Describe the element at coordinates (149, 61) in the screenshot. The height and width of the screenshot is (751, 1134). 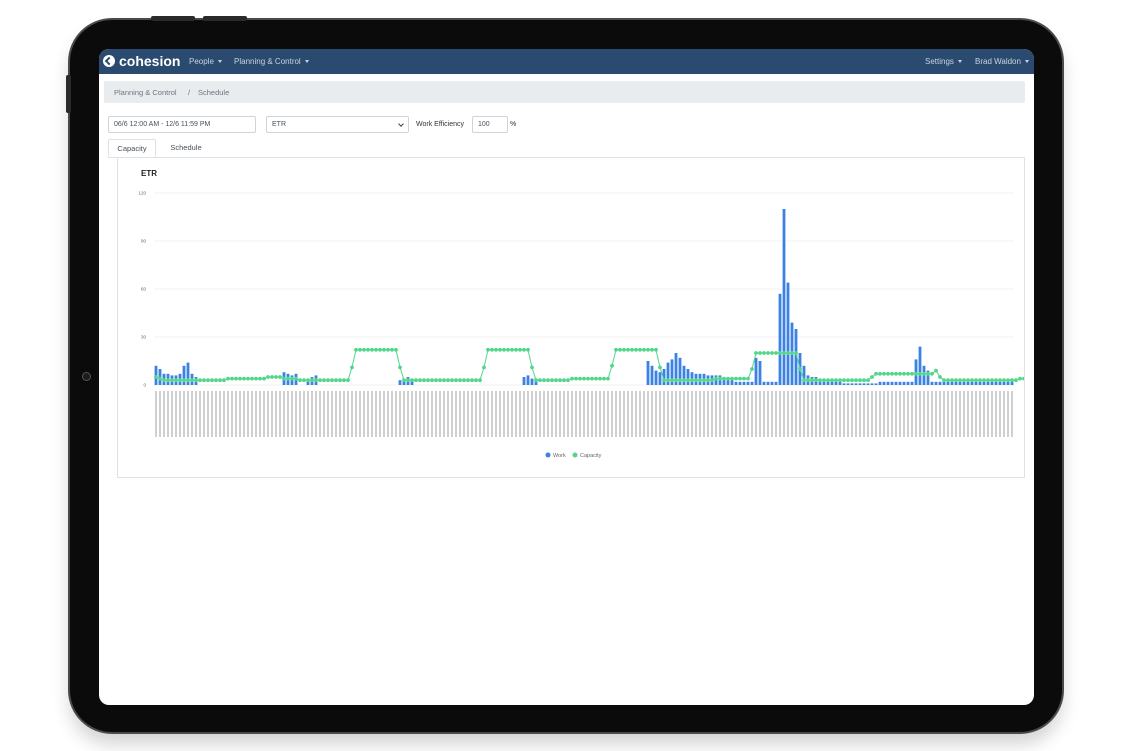
I see `brand-name: cohesion` at that location.